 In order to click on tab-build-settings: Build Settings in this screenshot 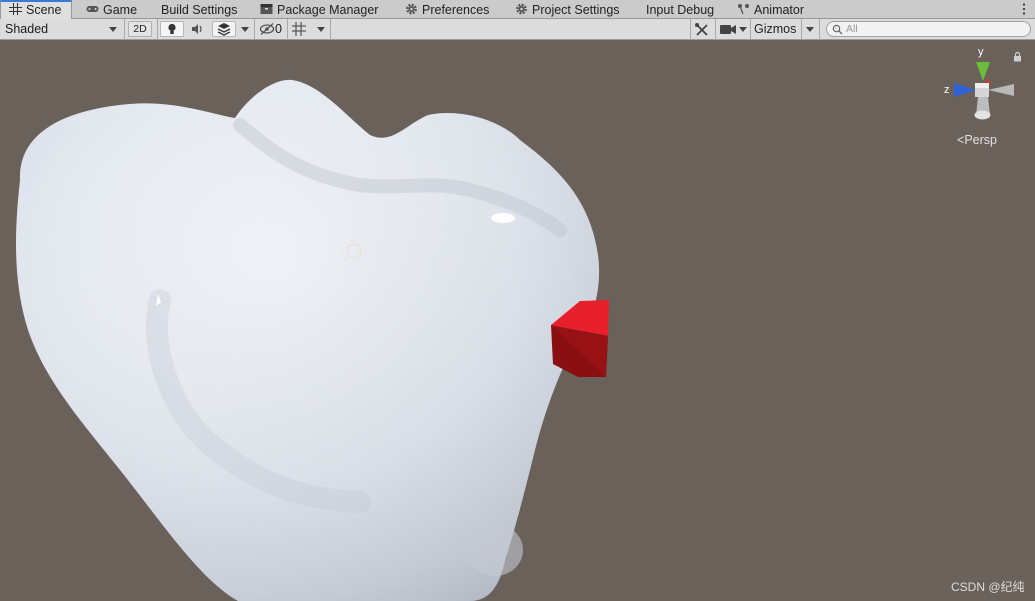, I will do `click(199, 9)`.